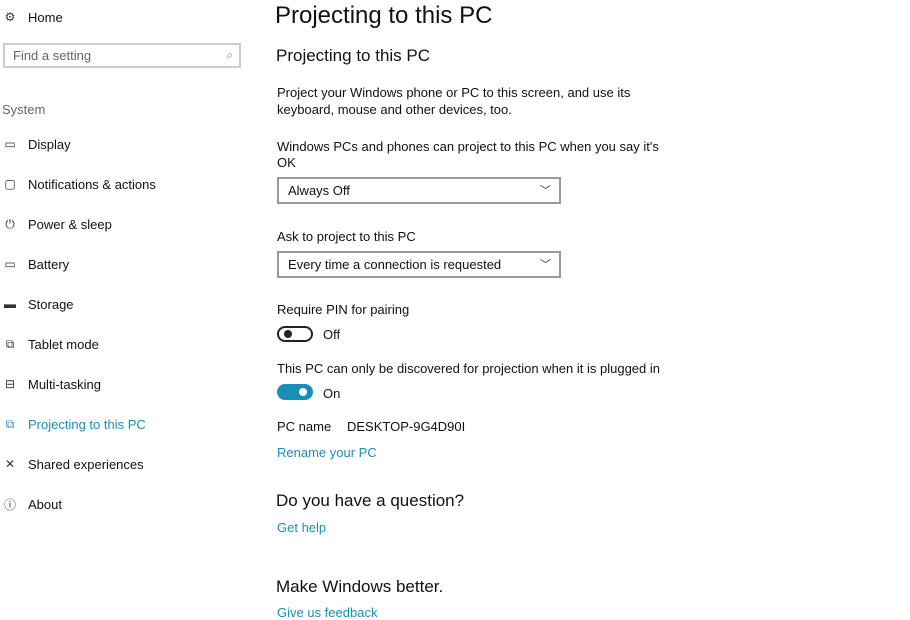 Image resolution: width=910 pixels, height=620 pixels. What do you see at coordinates (86, 464) in the screenshot?
I see `sidebar-item-label: Shared experiences` at bounding box center [86, 464].